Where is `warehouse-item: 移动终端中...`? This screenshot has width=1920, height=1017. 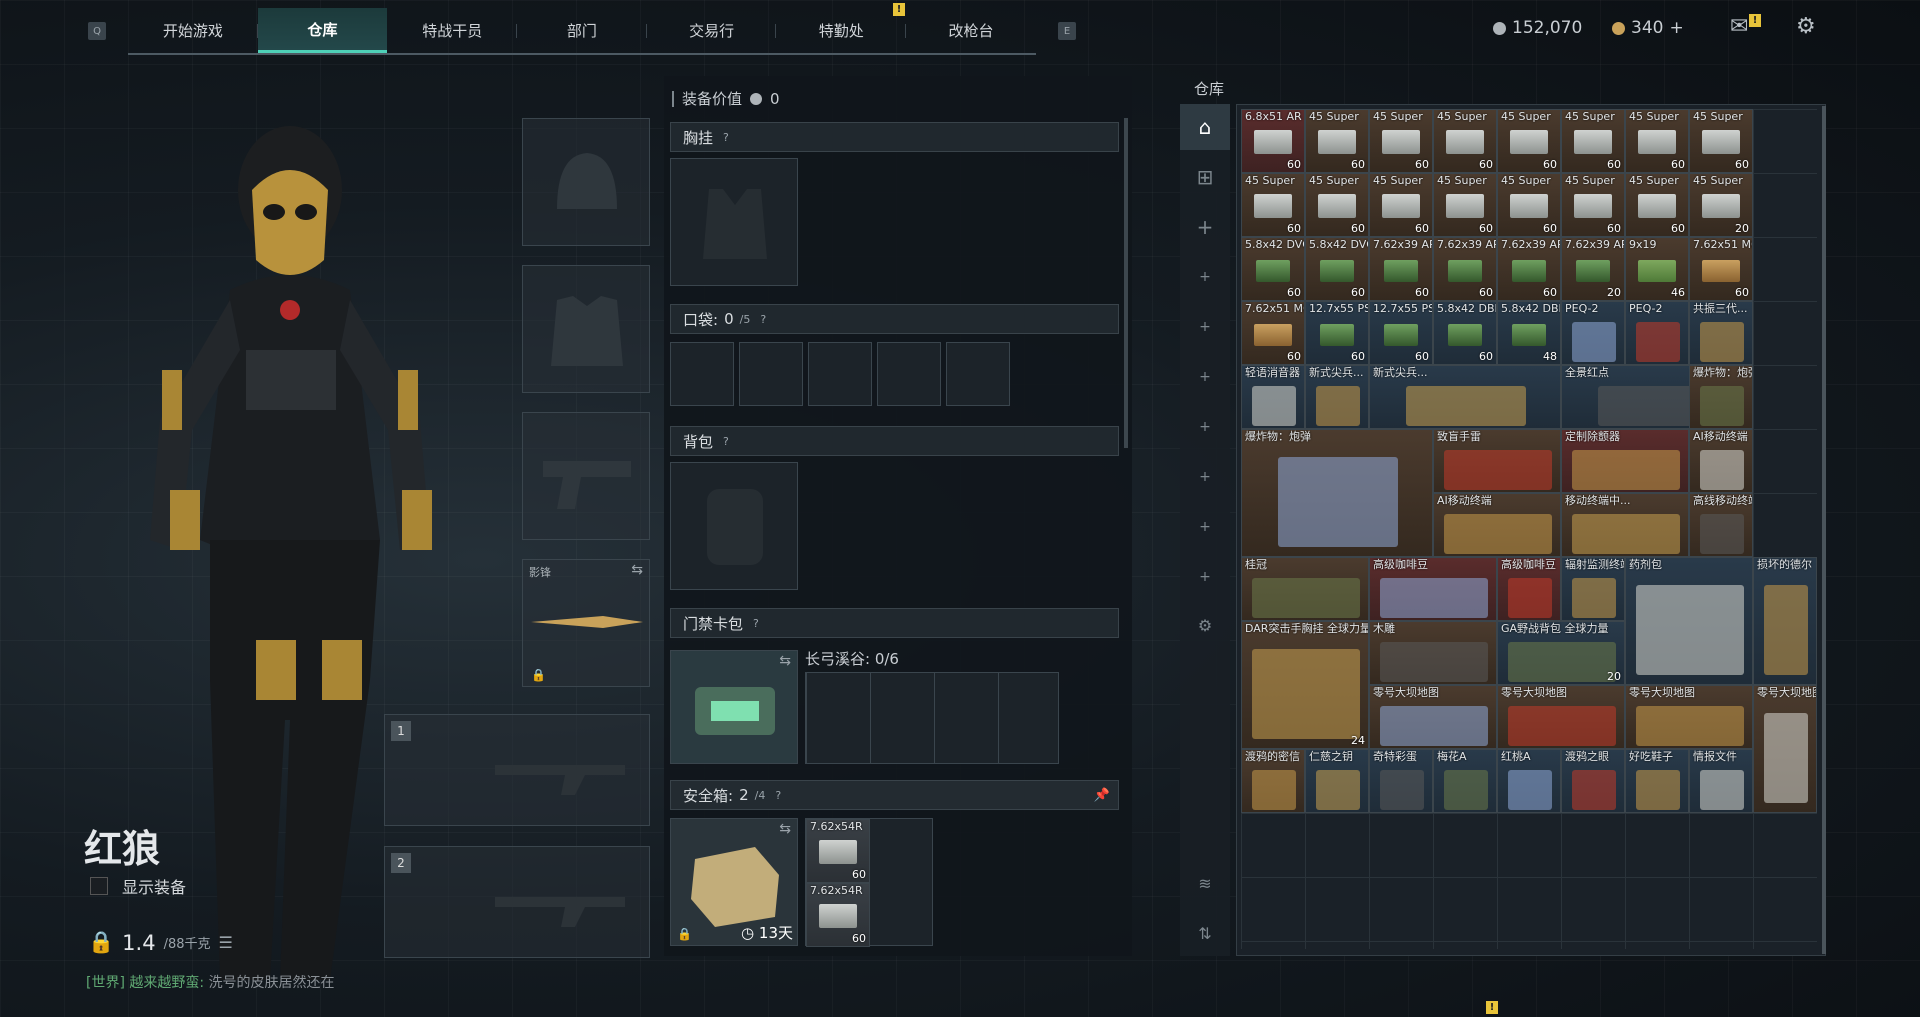 warehouse-item: 移动终端中... is located at coordinates (1625, 525).